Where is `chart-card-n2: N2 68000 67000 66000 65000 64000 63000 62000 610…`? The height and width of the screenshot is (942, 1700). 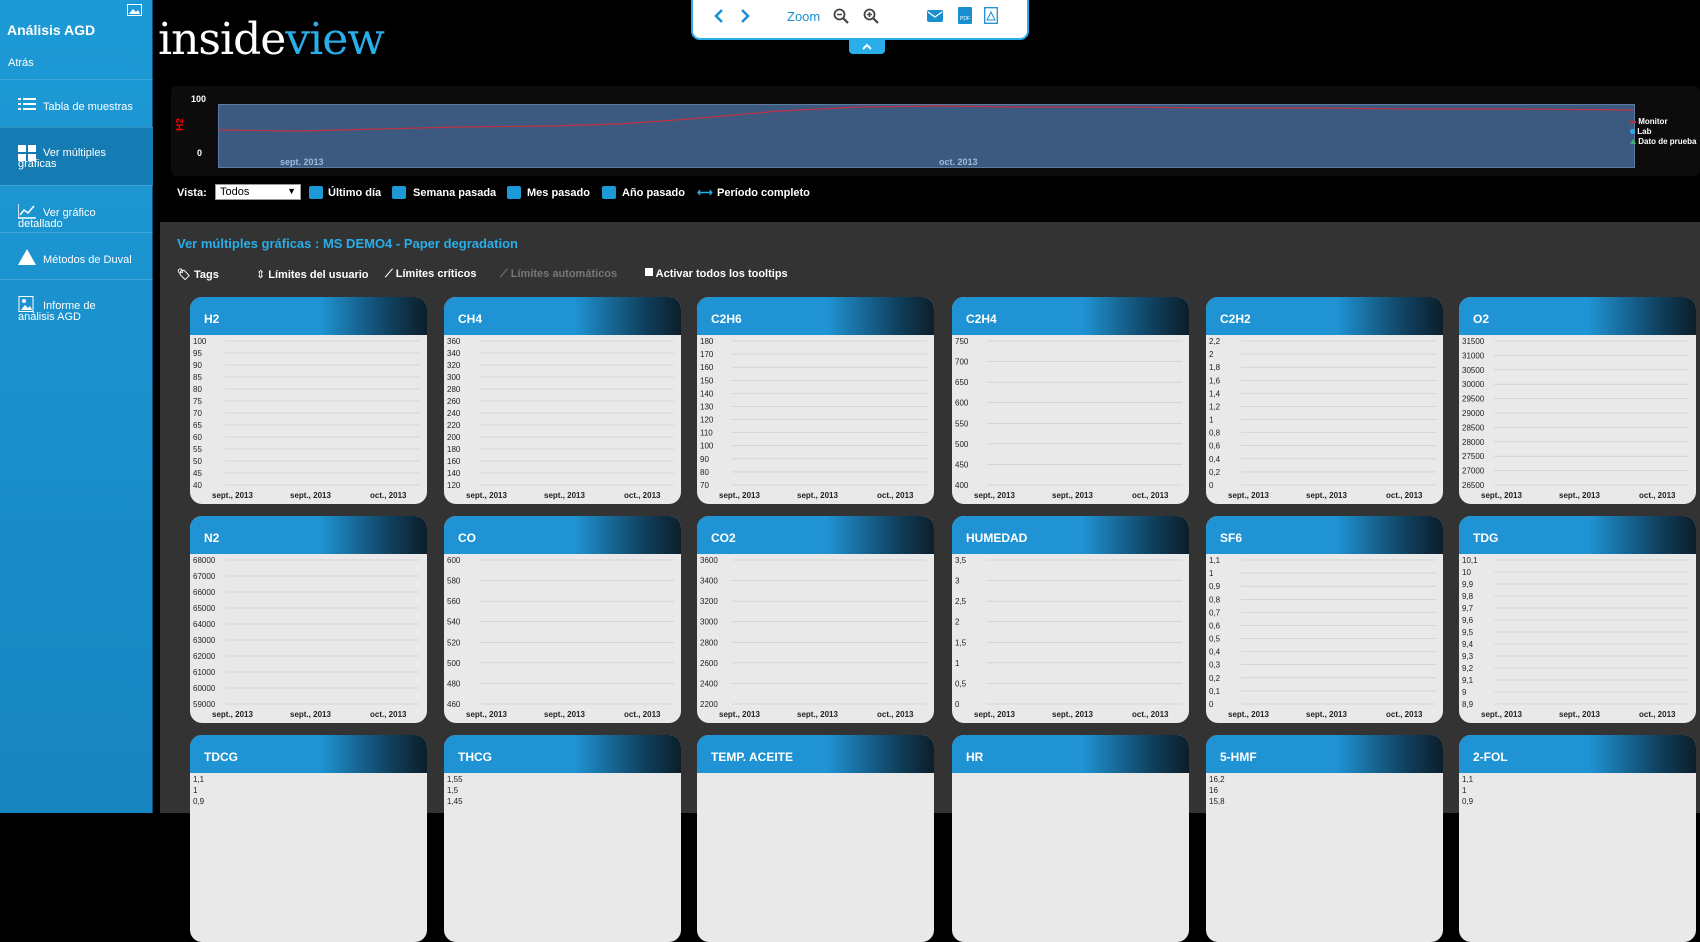 chart-card-n2: N2 68000 67000 66000 65000 64000 63000 62000 610… is located at coordinates (308, 619).